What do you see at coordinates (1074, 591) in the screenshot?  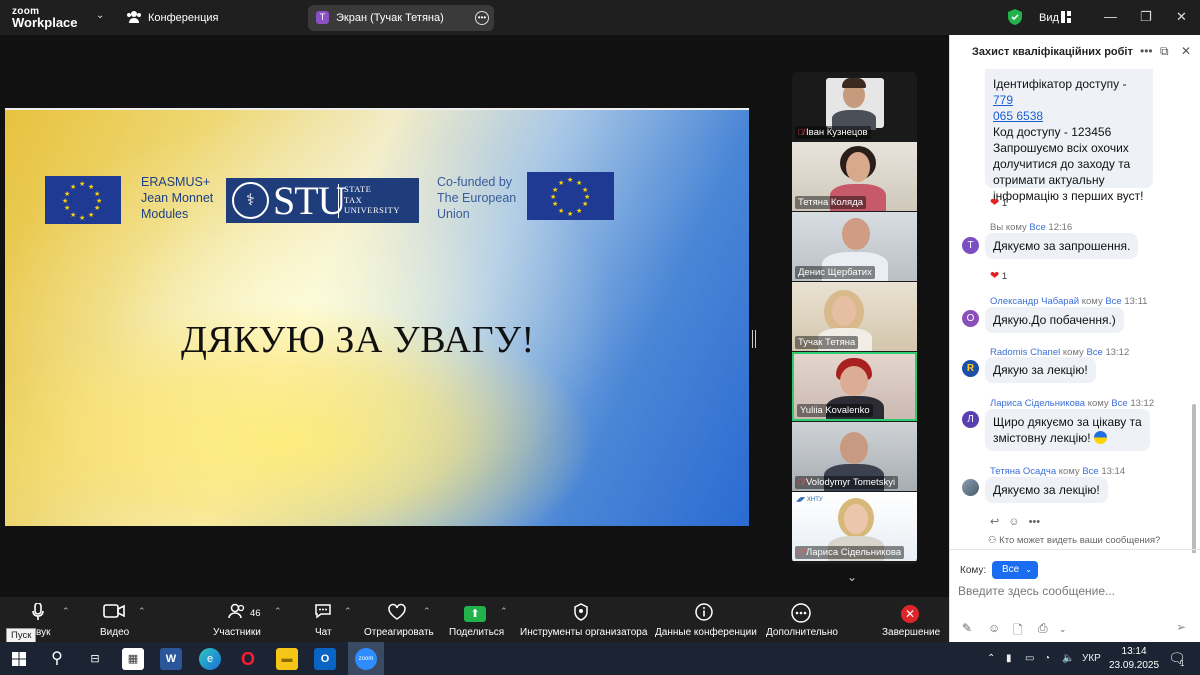 I see `chat-message-input` at bounding box center [1074, 591].